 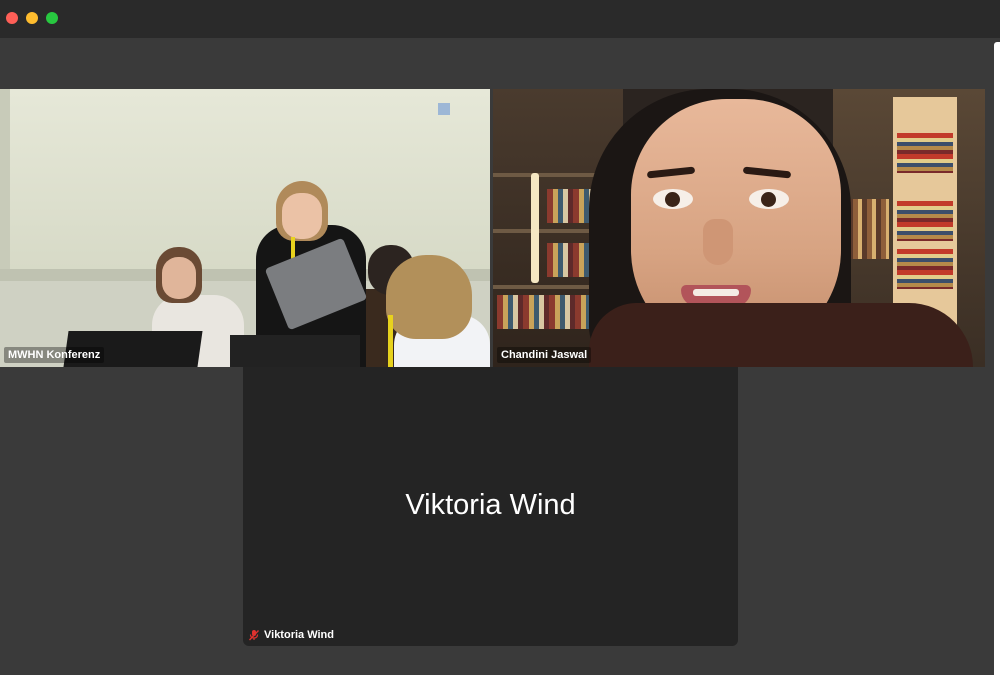 What do you see at coordinates (295, 351) in the screenshot?
I see `video-object-desk` at bounding box center [295, 351].